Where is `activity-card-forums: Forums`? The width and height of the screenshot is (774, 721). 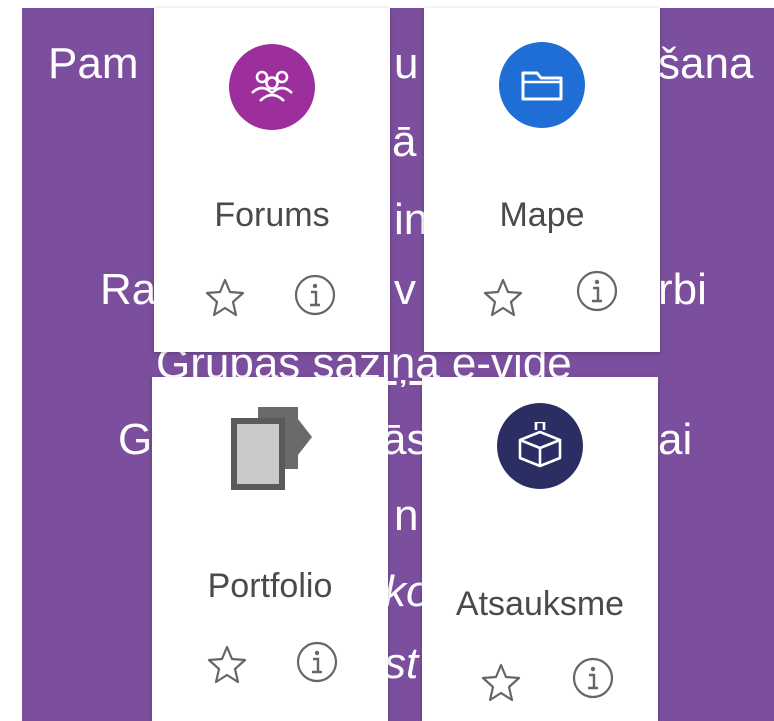 activity-card-forums: Forums is located at coordinates (272, 180).